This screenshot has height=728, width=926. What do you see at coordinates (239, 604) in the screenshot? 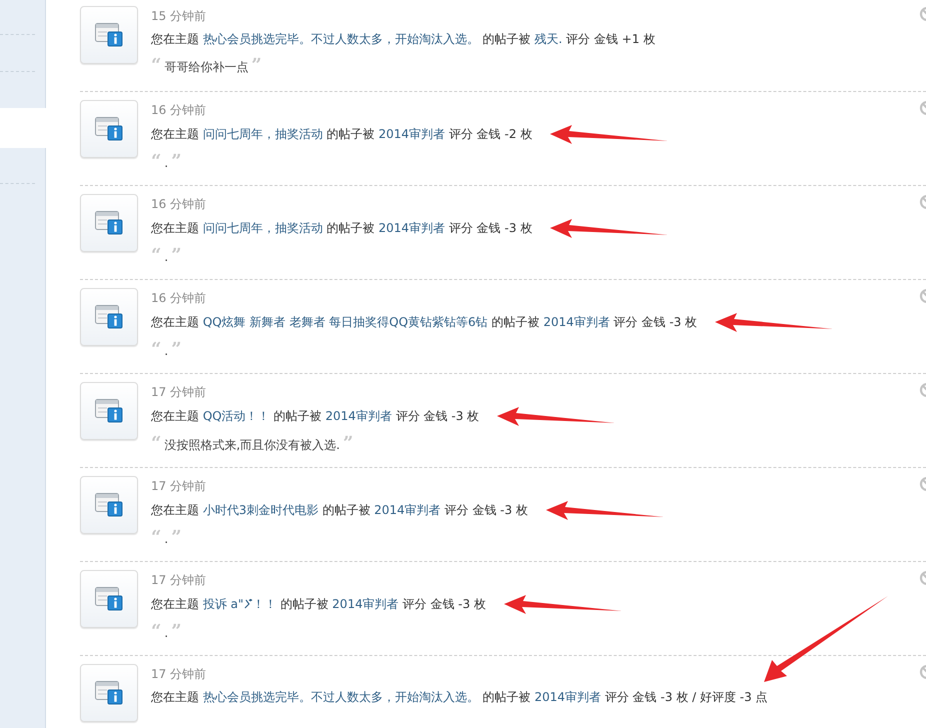
I see `topic-link: 投诉 a" ！！` at bounding box center [239, 604].